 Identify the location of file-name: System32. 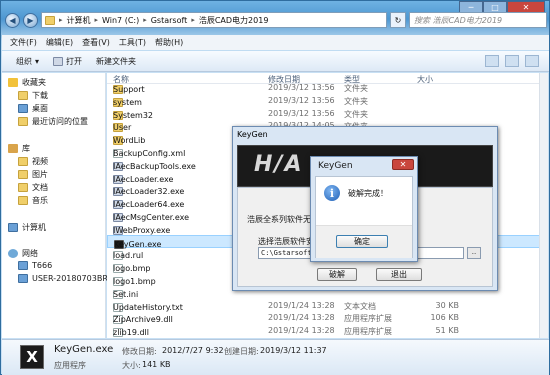
(133, 115).